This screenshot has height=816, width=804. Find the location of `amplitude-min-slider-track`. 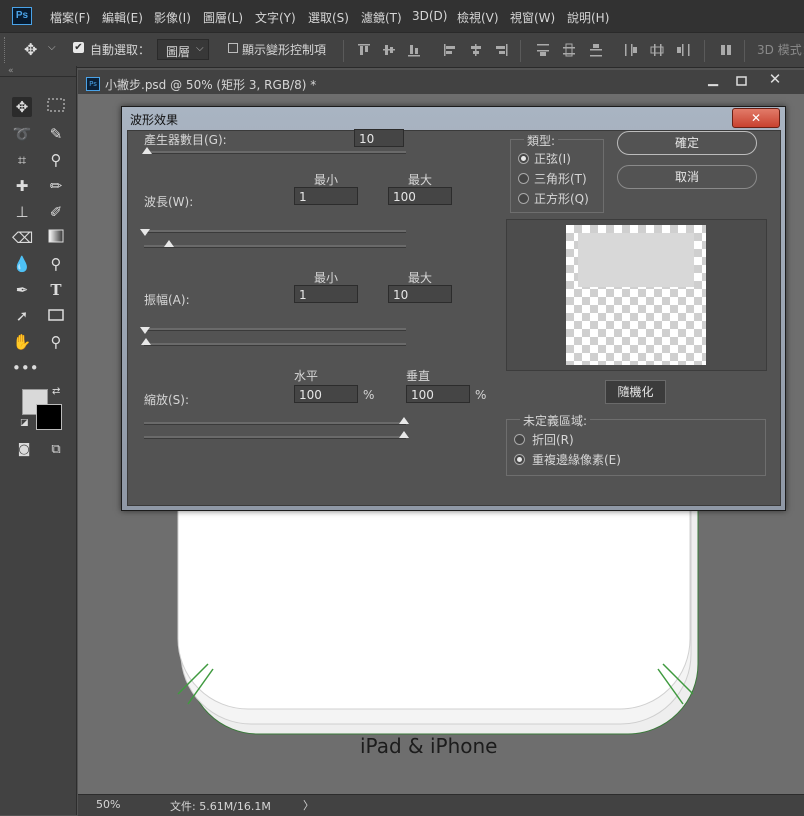

amplitude-min-slider-track is located at coordinates (275, 329).